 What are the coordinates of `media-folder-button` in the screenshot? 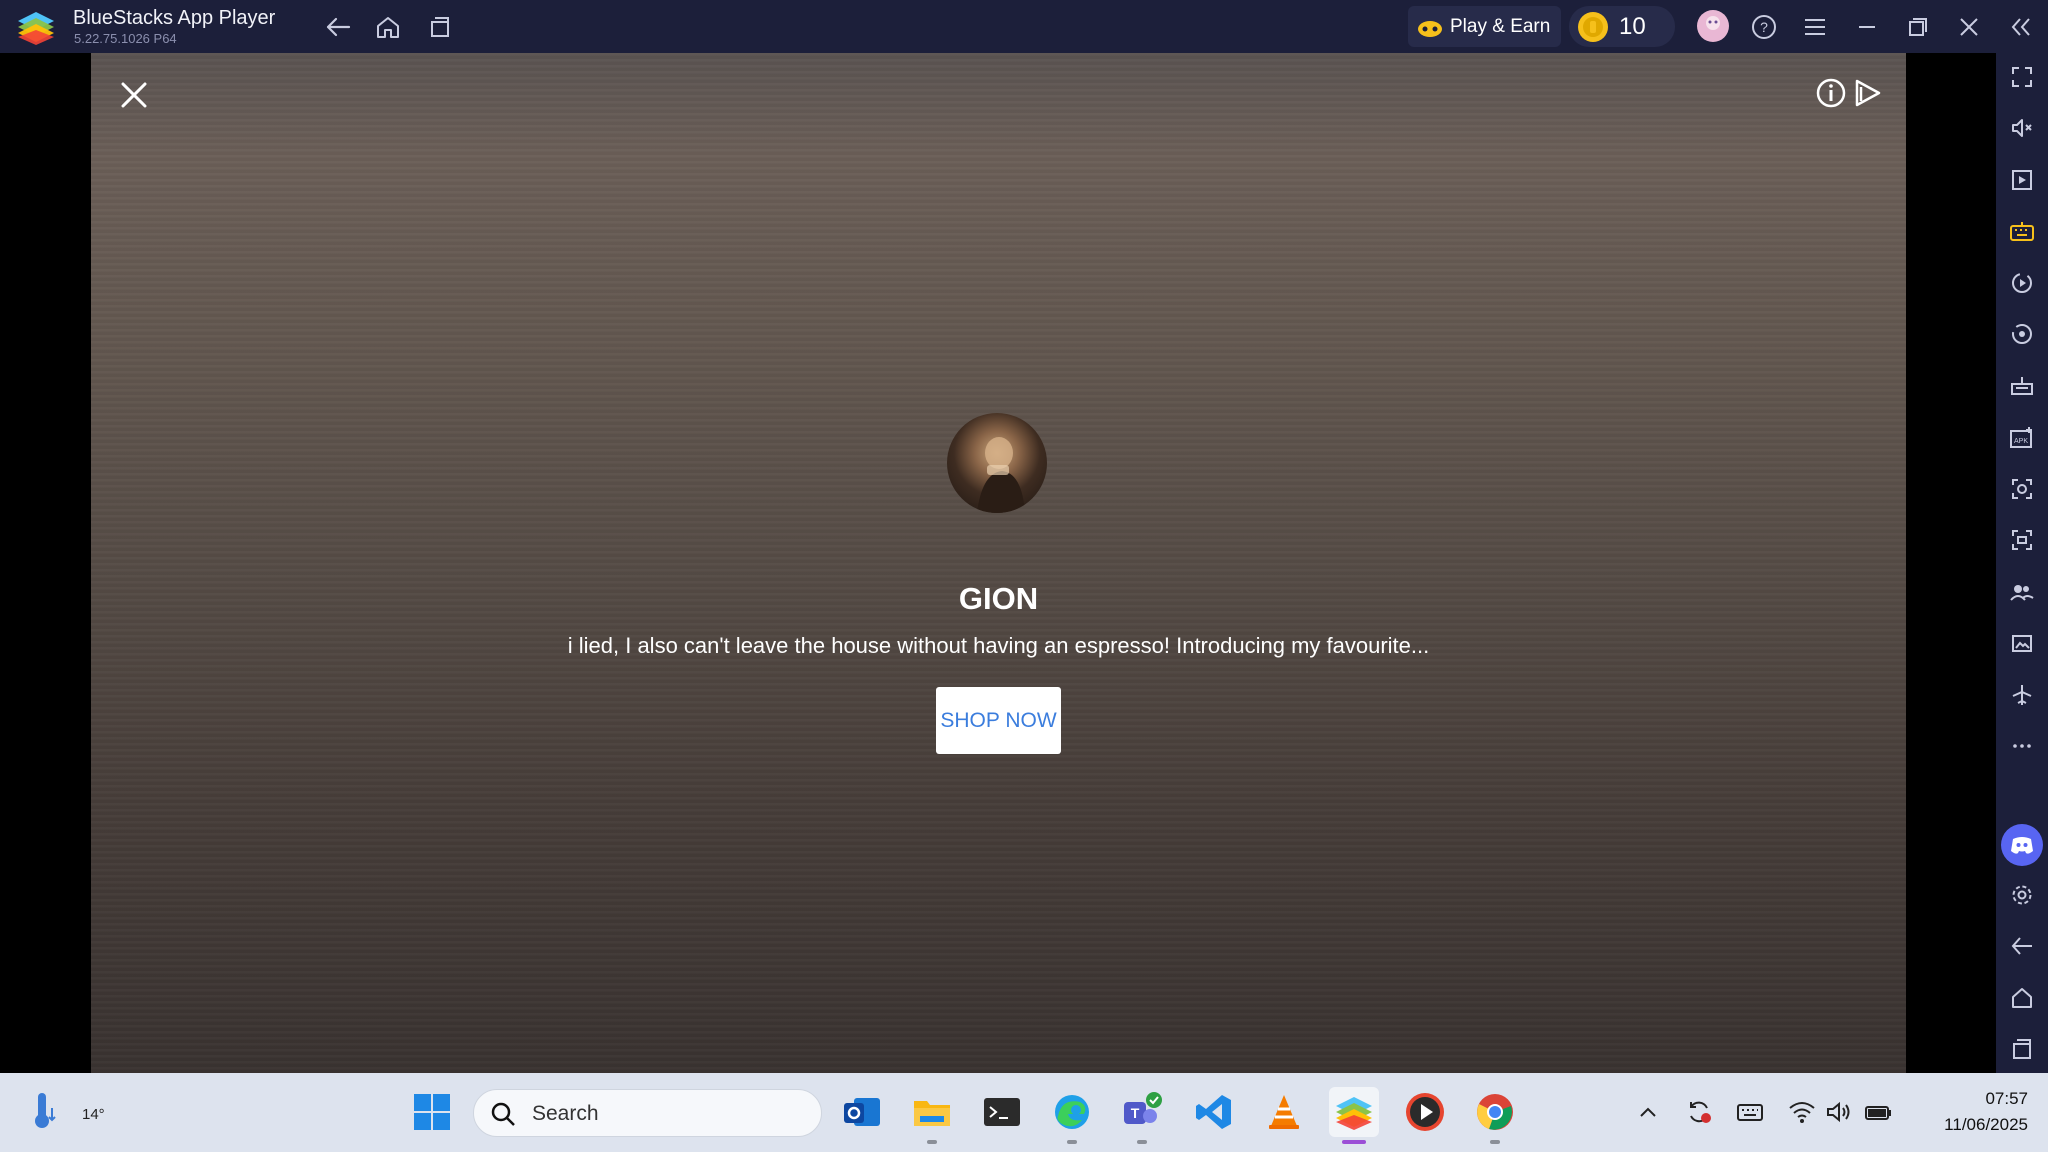 It's located at (2022, 643).